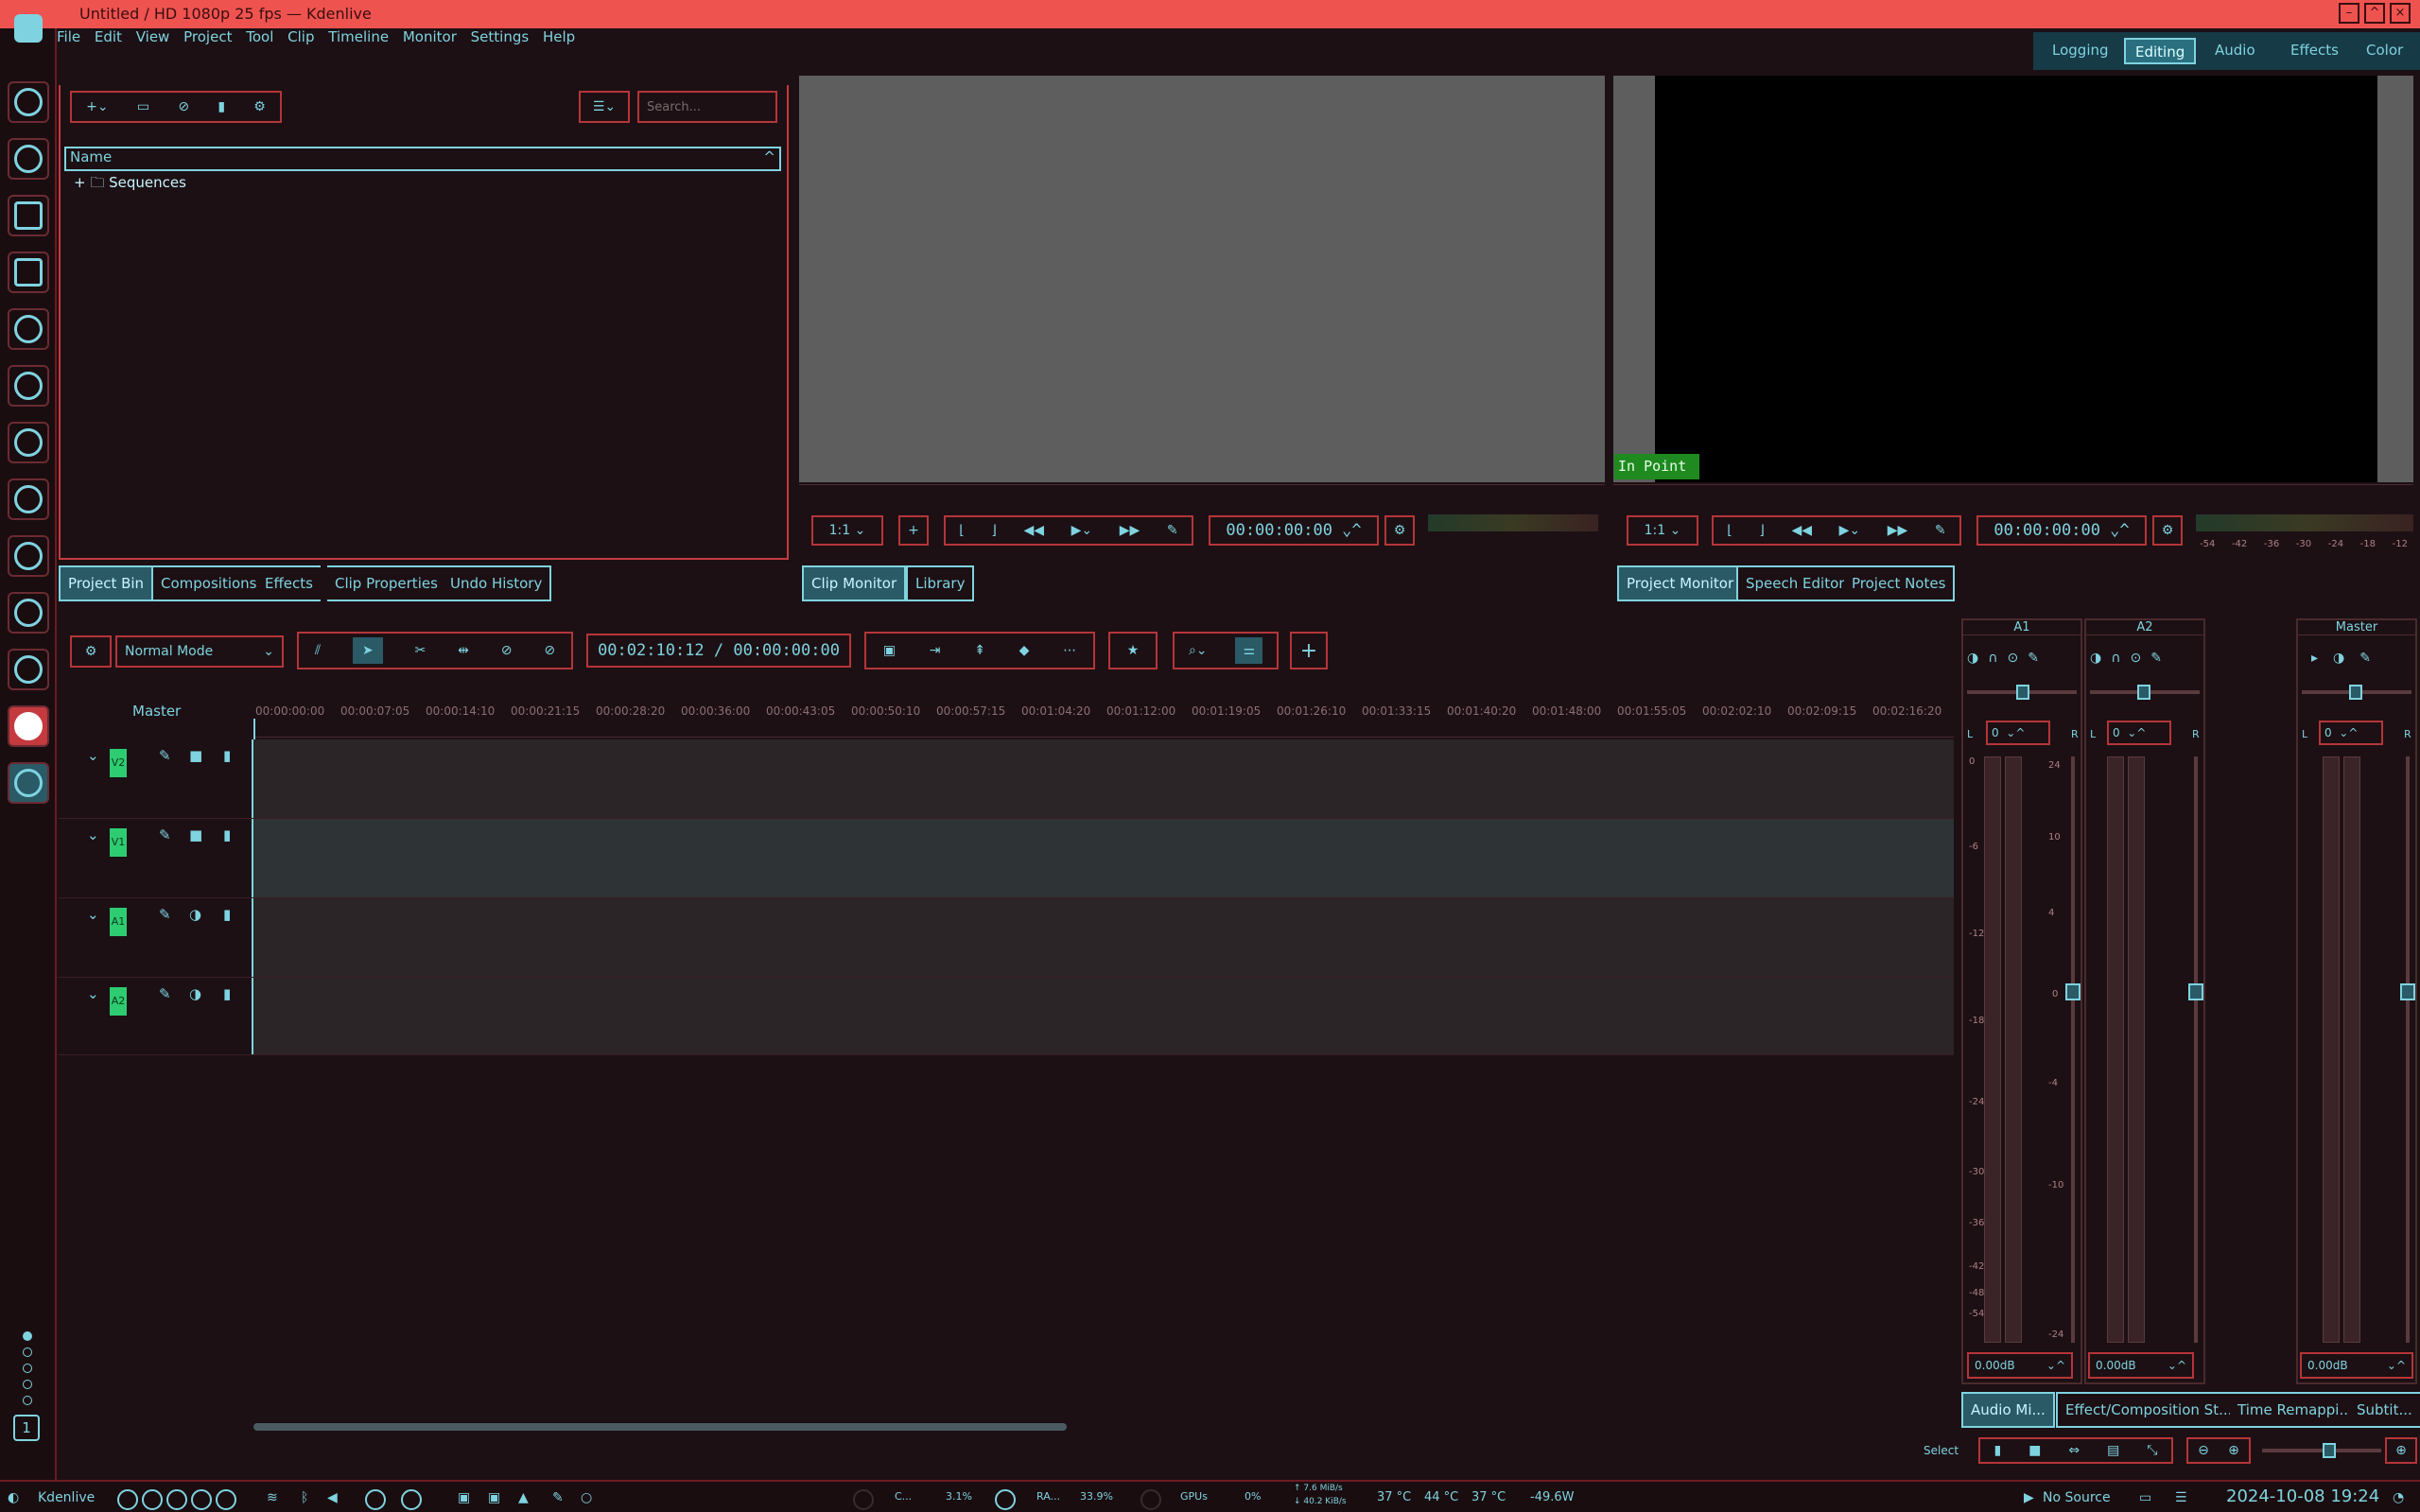  Describe the element at coordinates (359, 36) in the screenshot. I see `menu-timeline: Timeline` at that location.